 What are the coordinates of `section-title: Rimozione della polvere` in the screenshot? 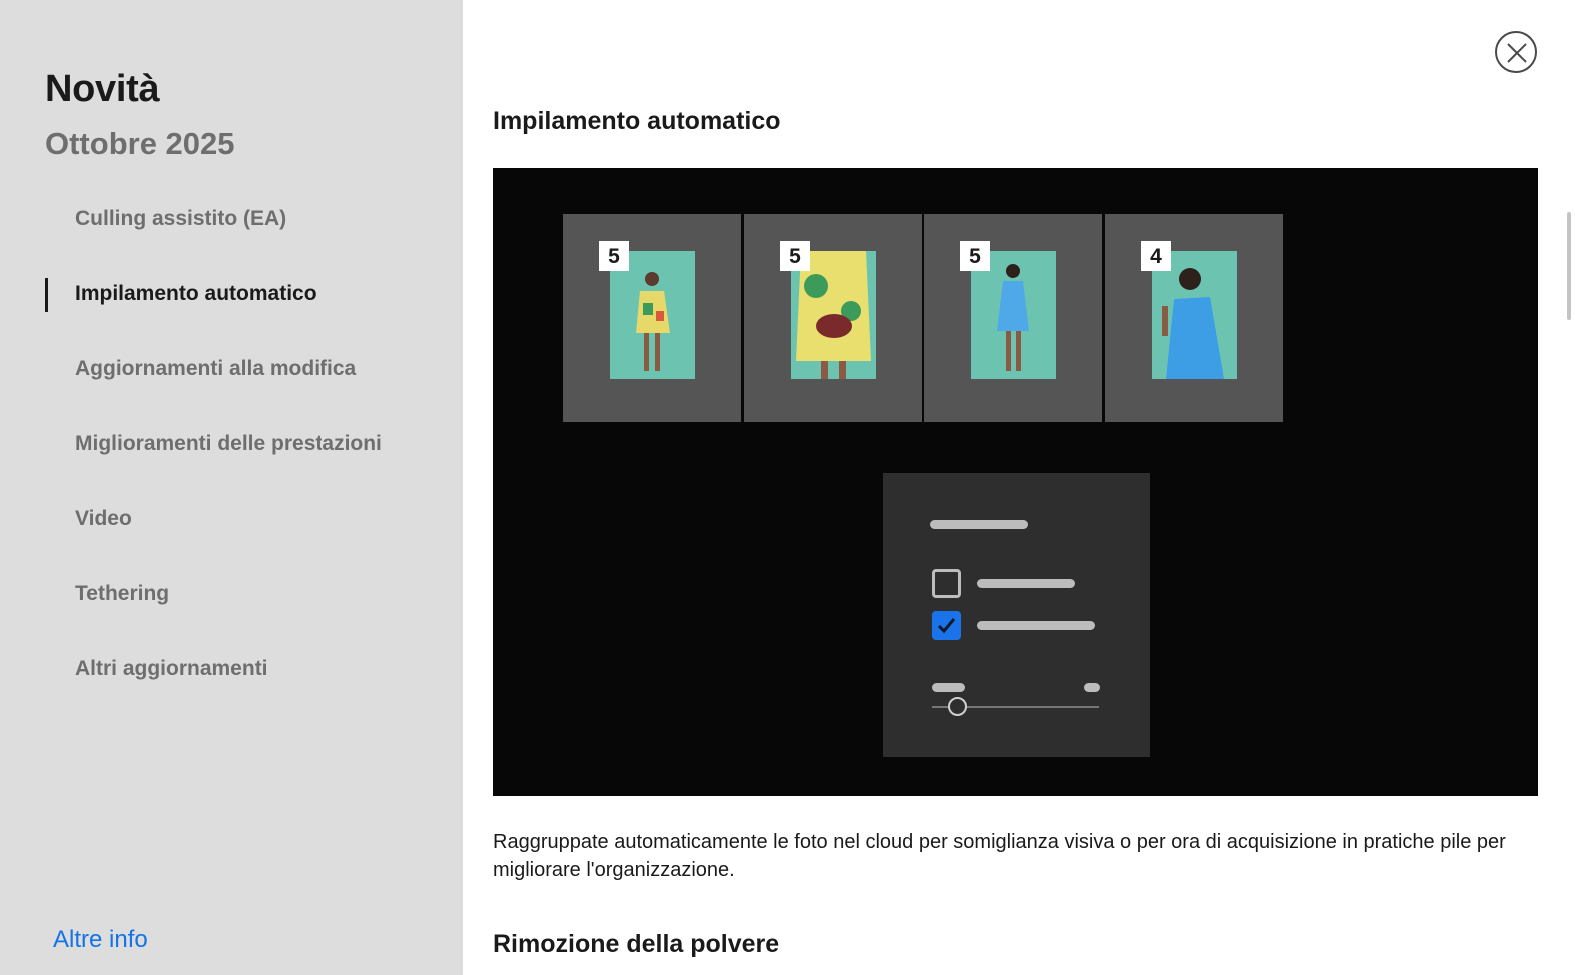 It's located at (636, 944).